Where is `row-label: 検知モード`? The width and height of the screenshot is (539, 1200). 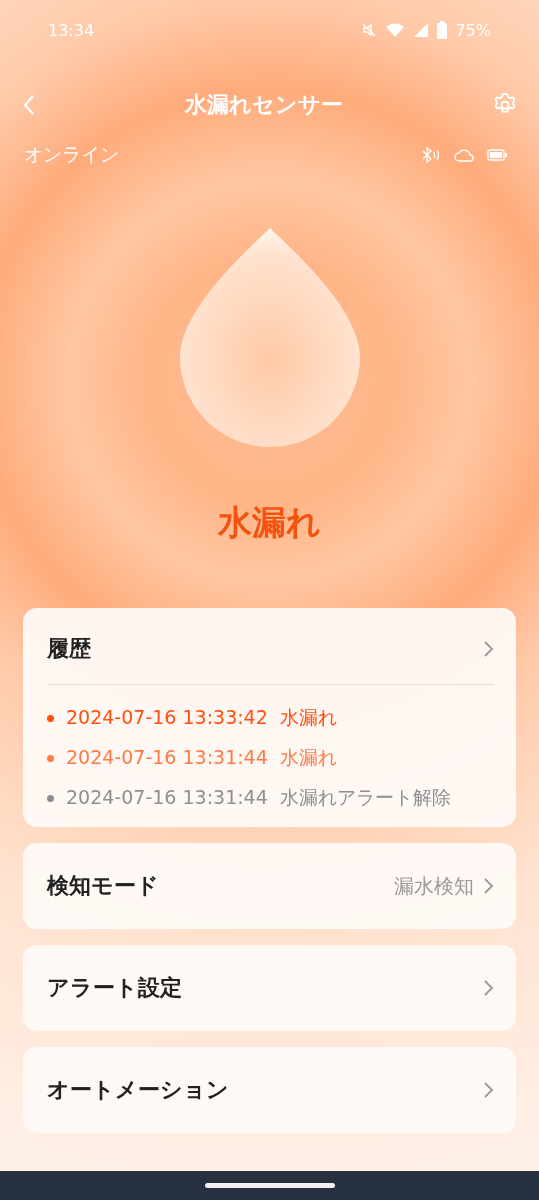
row-label: 検知モード is located at coordinates (103, 886).